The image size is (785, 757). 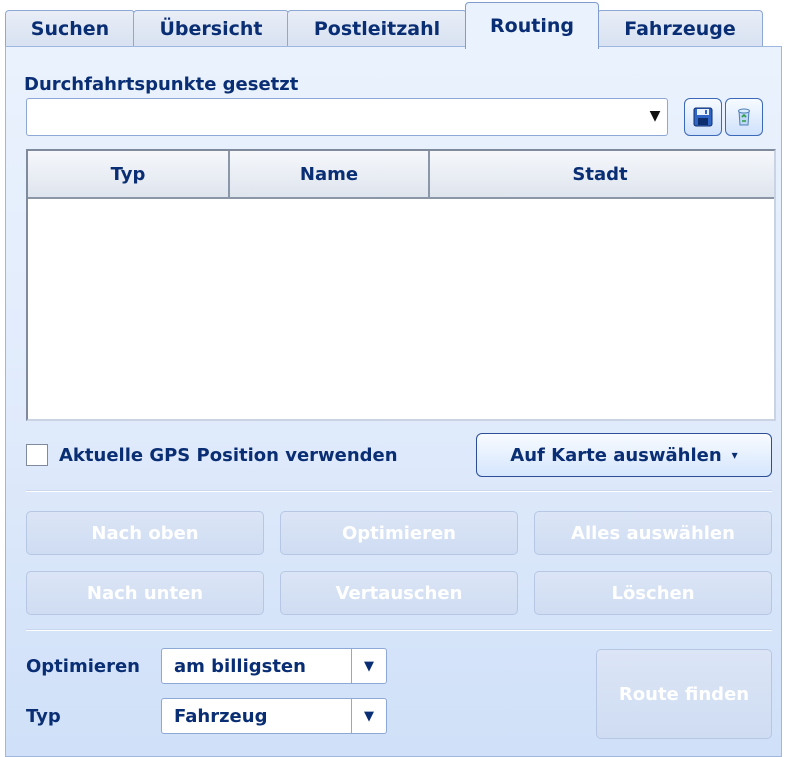 I want to click on delete-button, so click(x=744, y=117).